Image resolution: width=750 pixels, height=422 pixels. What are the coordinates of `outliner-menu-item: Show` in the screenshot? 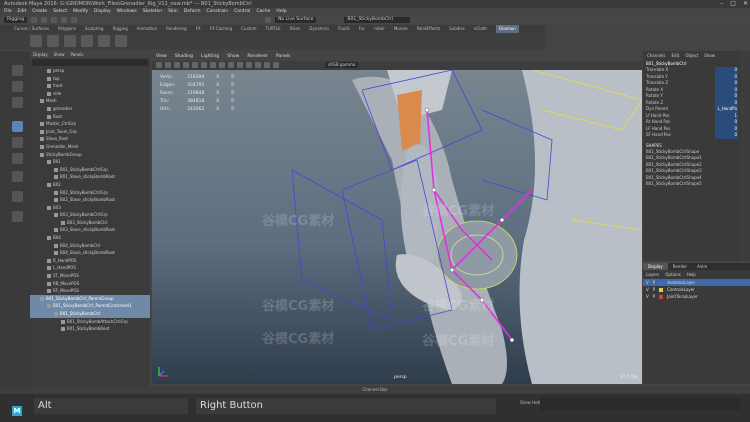 It's located at (59, 54).